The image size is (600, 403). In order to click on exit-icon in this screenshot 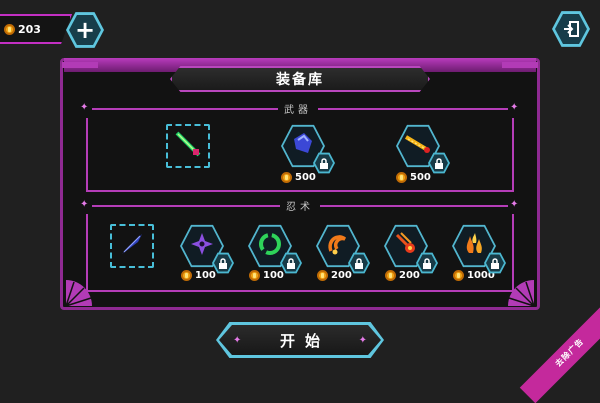, I will do `click(571, 29)`.